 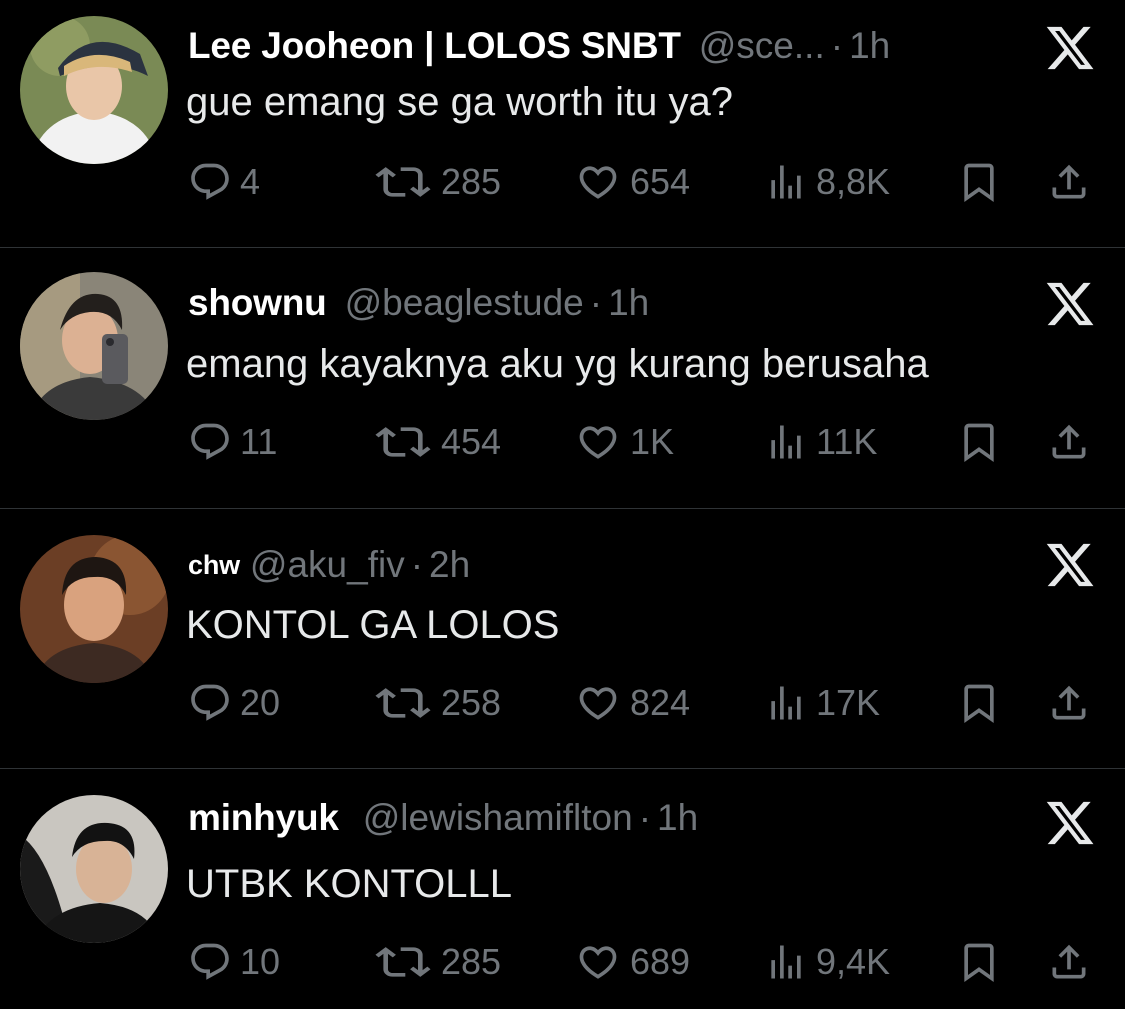 I want to click on reply-button: 11, so click(x=232, y=442).